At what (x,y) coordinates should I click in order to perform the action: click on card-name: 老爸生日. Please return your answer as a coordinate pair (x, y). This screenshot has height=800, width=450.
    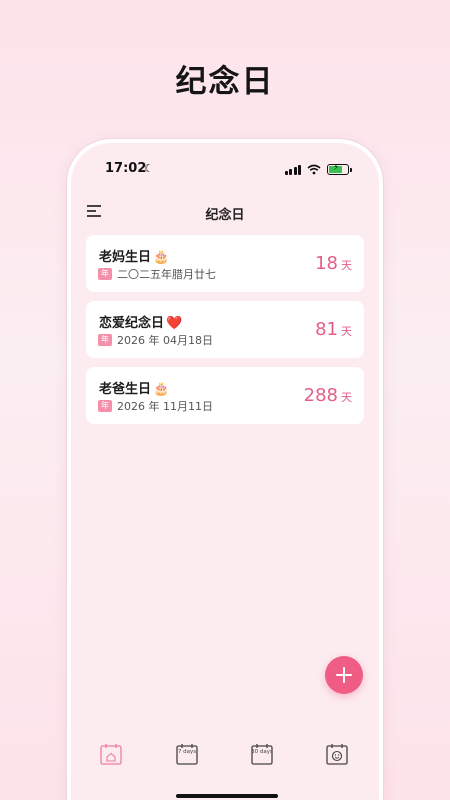
    Looking at the image, I should click on (125, 389).